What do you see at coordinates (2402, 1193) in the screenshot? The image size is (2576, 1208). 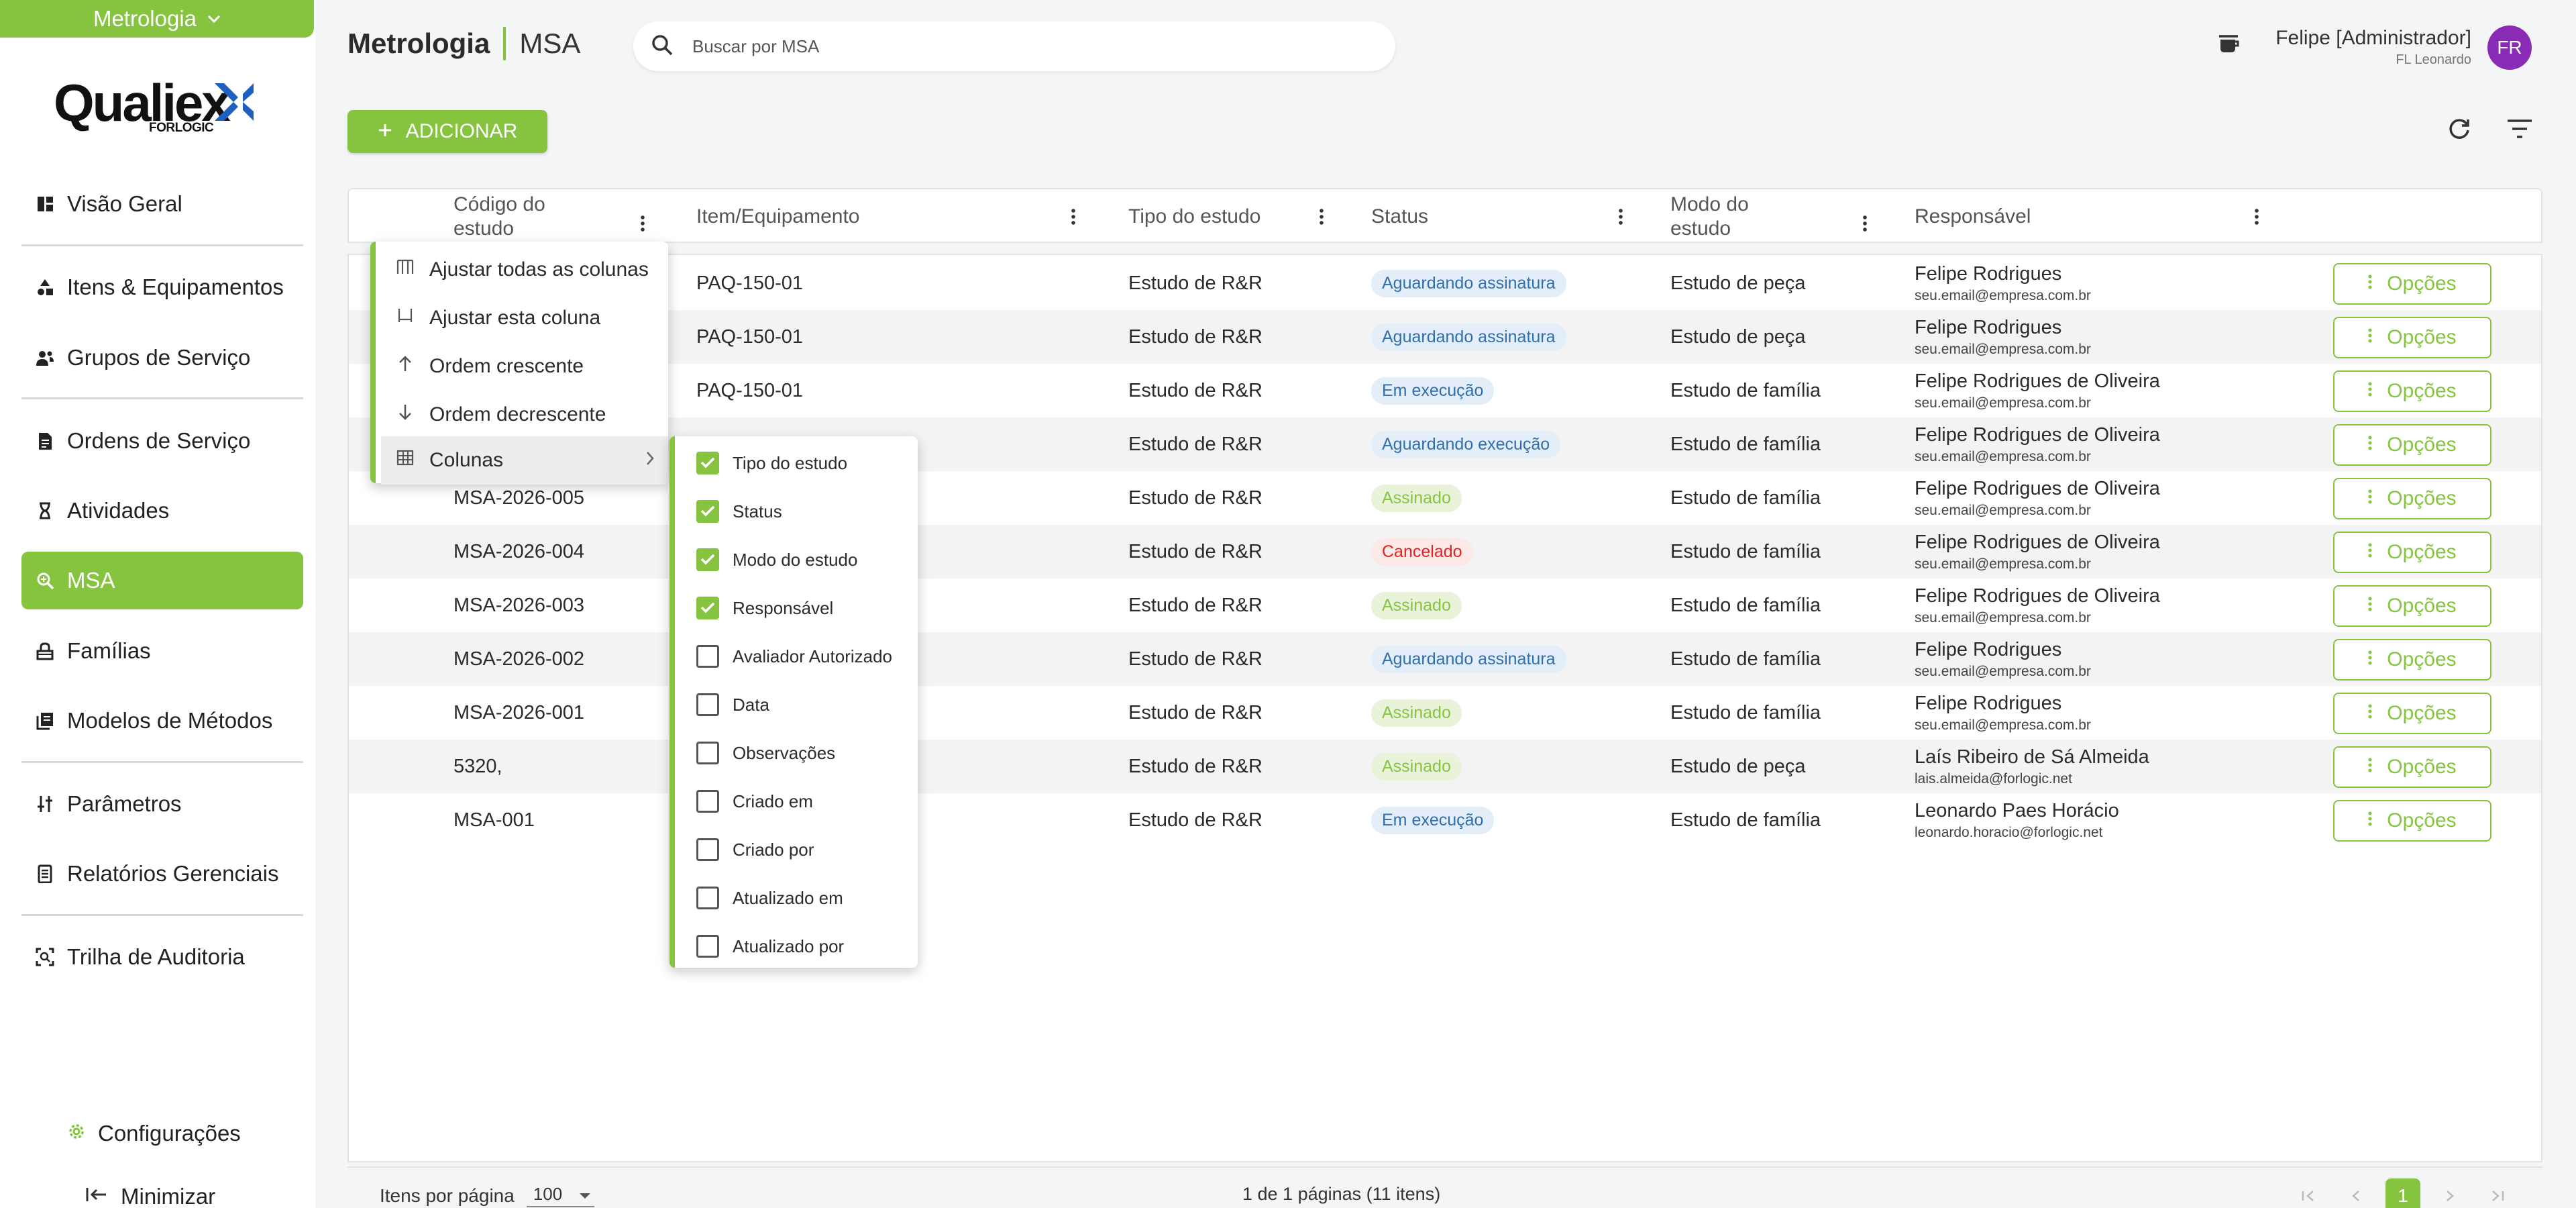 I see `page-button-current: 1` at bounding box center [2402, 1193].